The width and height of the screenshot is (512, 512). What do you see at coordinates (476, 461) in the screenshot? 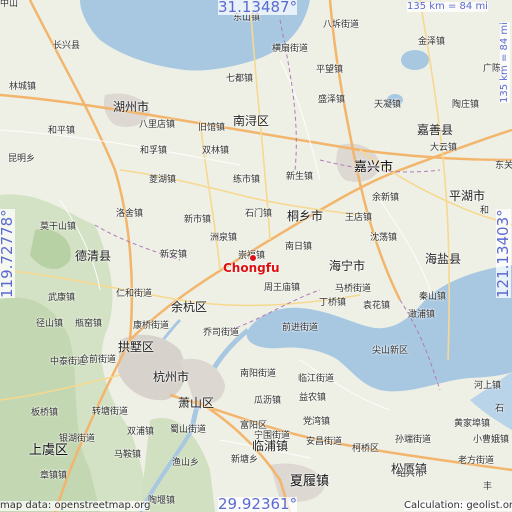
I see `map-place-label: 老方街道` at bounding box center [476, 461].